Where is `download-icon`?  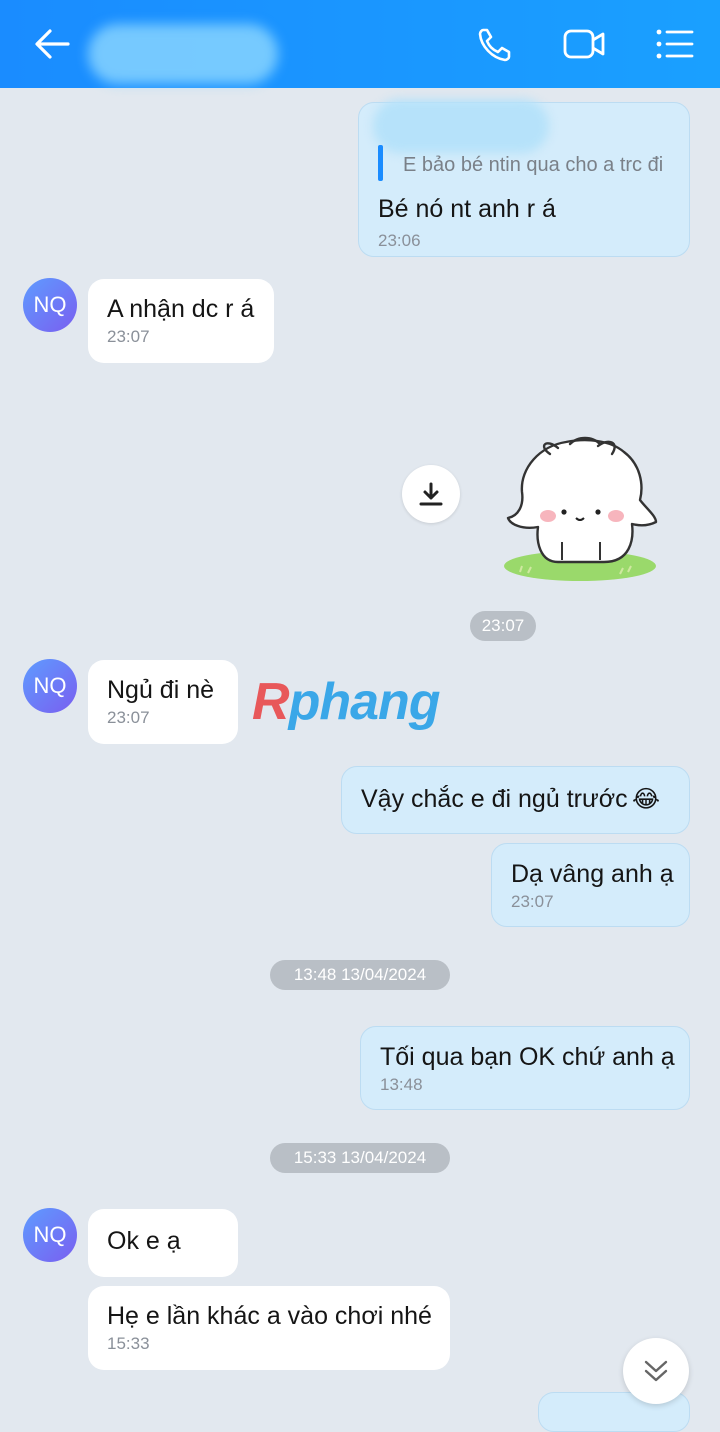
download-icon is located at coordinates (431, 494).